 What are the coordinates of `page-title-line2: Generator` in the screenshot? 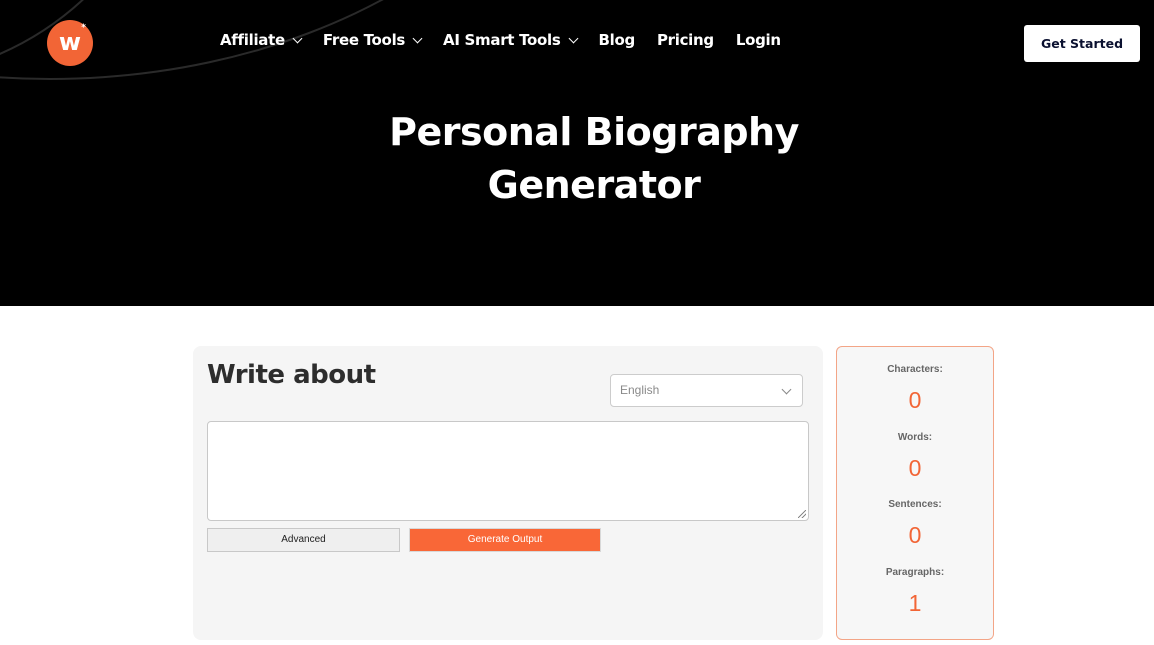 It's located at (594, 185).